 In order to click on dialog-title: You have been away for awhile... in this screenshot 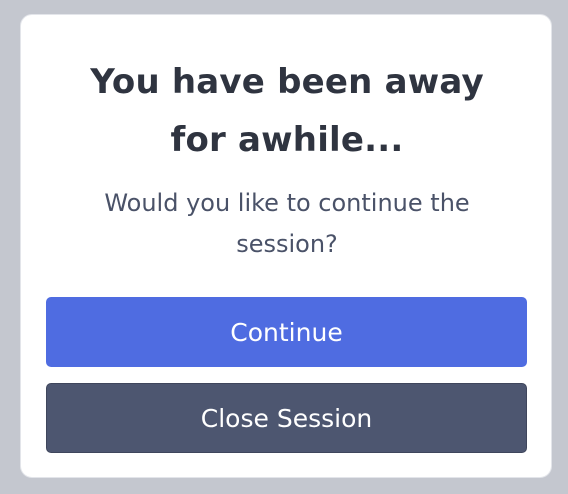, I will do `click(287, 111)`.